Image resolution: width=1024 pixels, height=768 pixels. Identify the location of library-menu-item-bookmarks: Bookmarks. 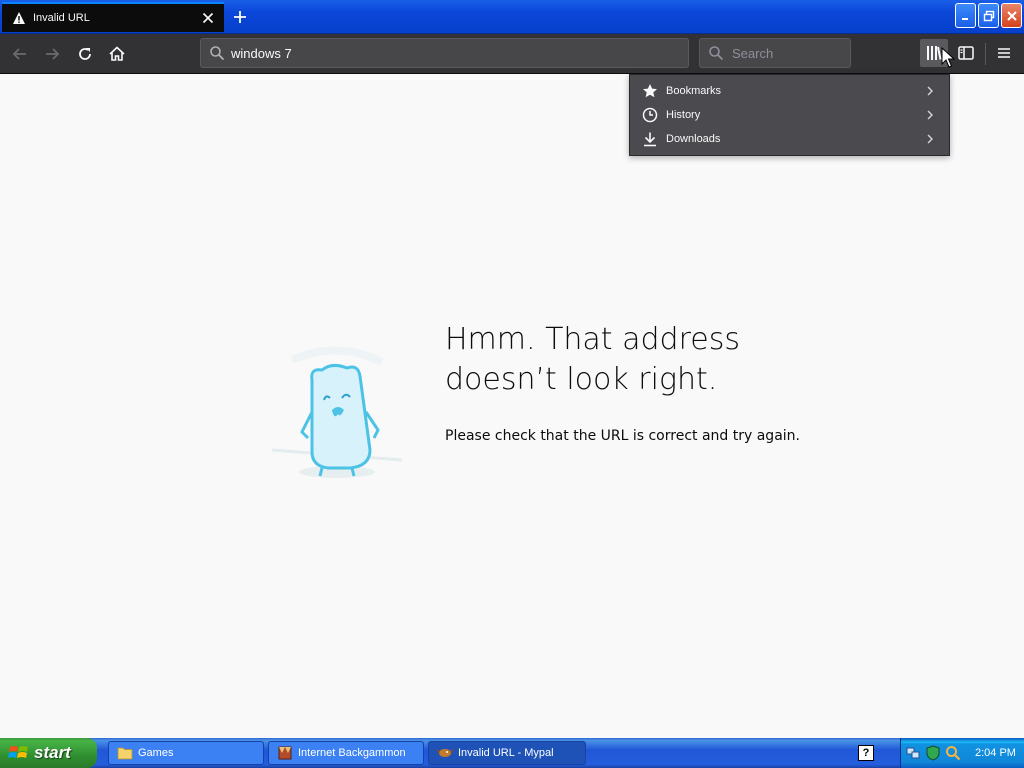
(789, 91).